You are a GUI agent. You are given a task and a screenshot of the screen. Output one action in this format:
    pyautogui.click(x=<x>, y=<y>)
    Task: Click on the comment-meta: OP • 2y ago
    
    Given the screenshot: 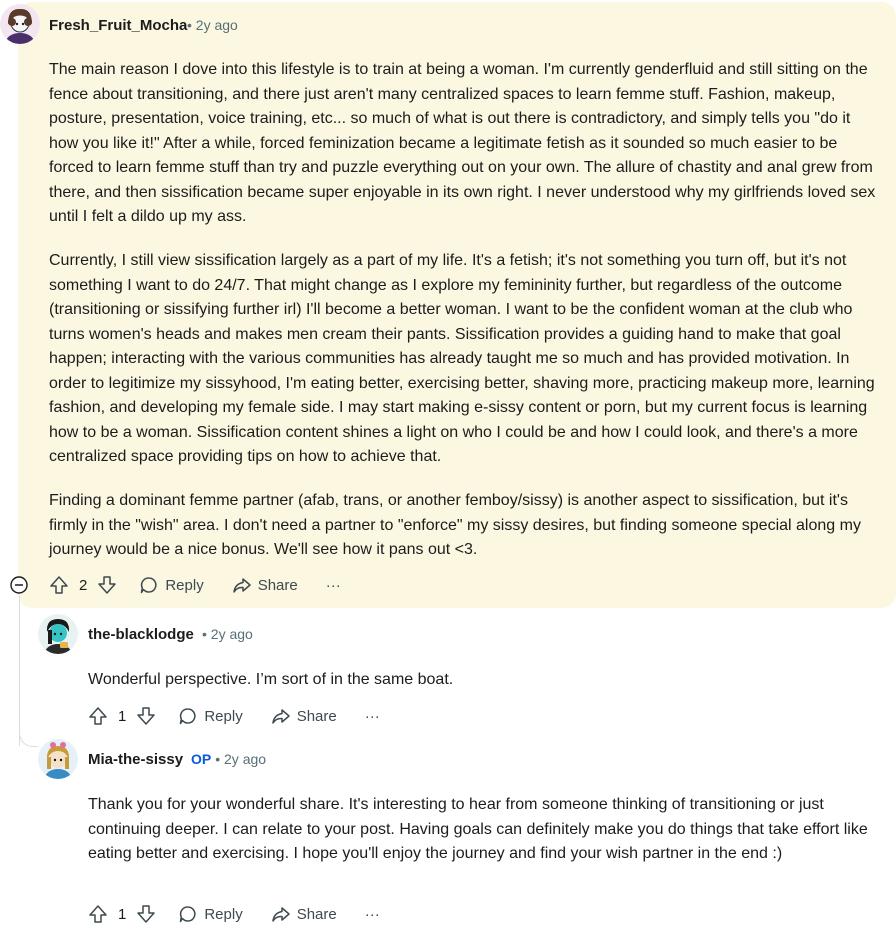 What is the action you would take?
    pyautogui.click(x=228, y=759)
    